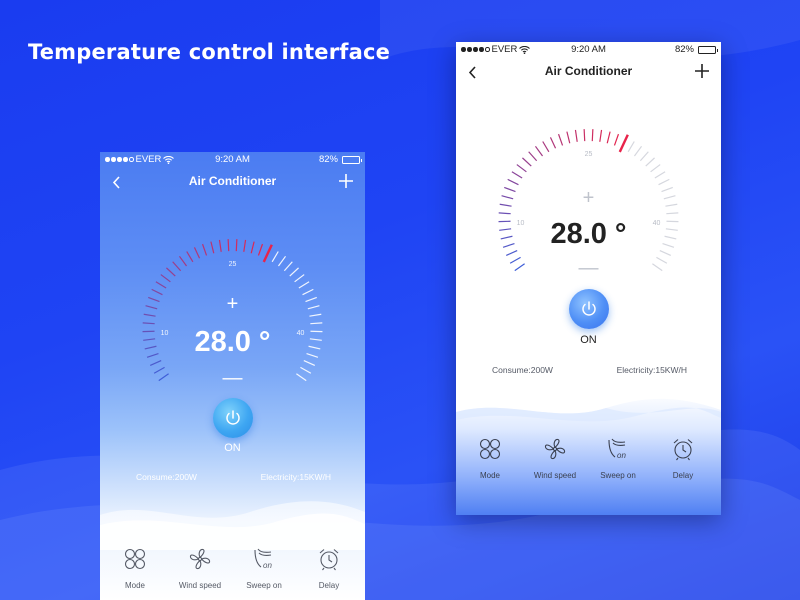 This screenshot has width=800, height=600. I want to click on temperature-value: 28.0 °, so click(232, 342).